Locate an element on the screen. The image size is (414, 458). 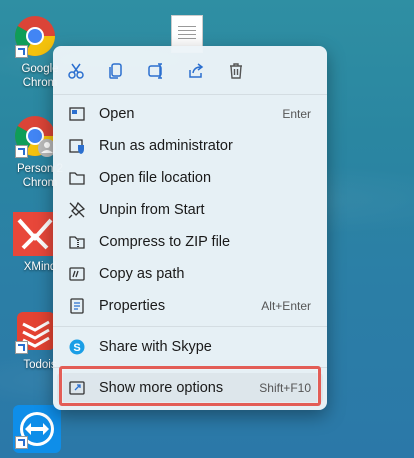
menu-item-open-file-location: Open file location is located at coordinates (190, 178).